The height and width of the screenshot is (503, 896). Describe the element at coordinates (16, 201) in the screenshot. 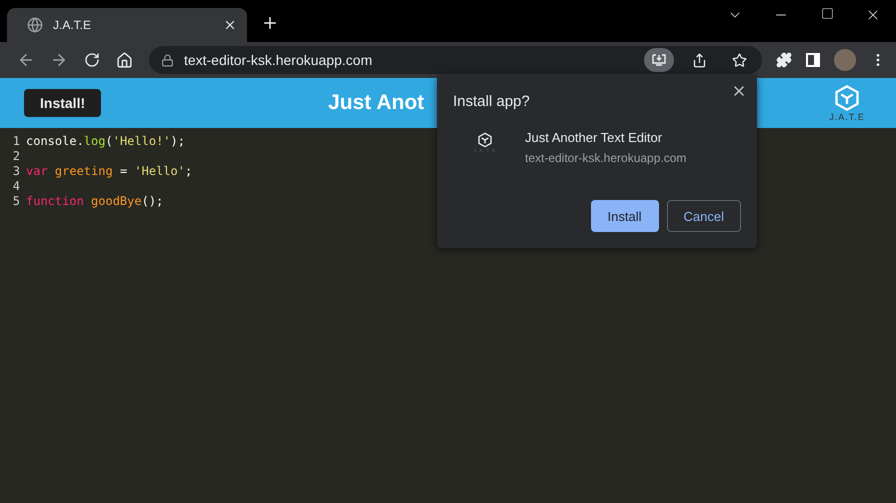

I see `line-number: 5` at that location.